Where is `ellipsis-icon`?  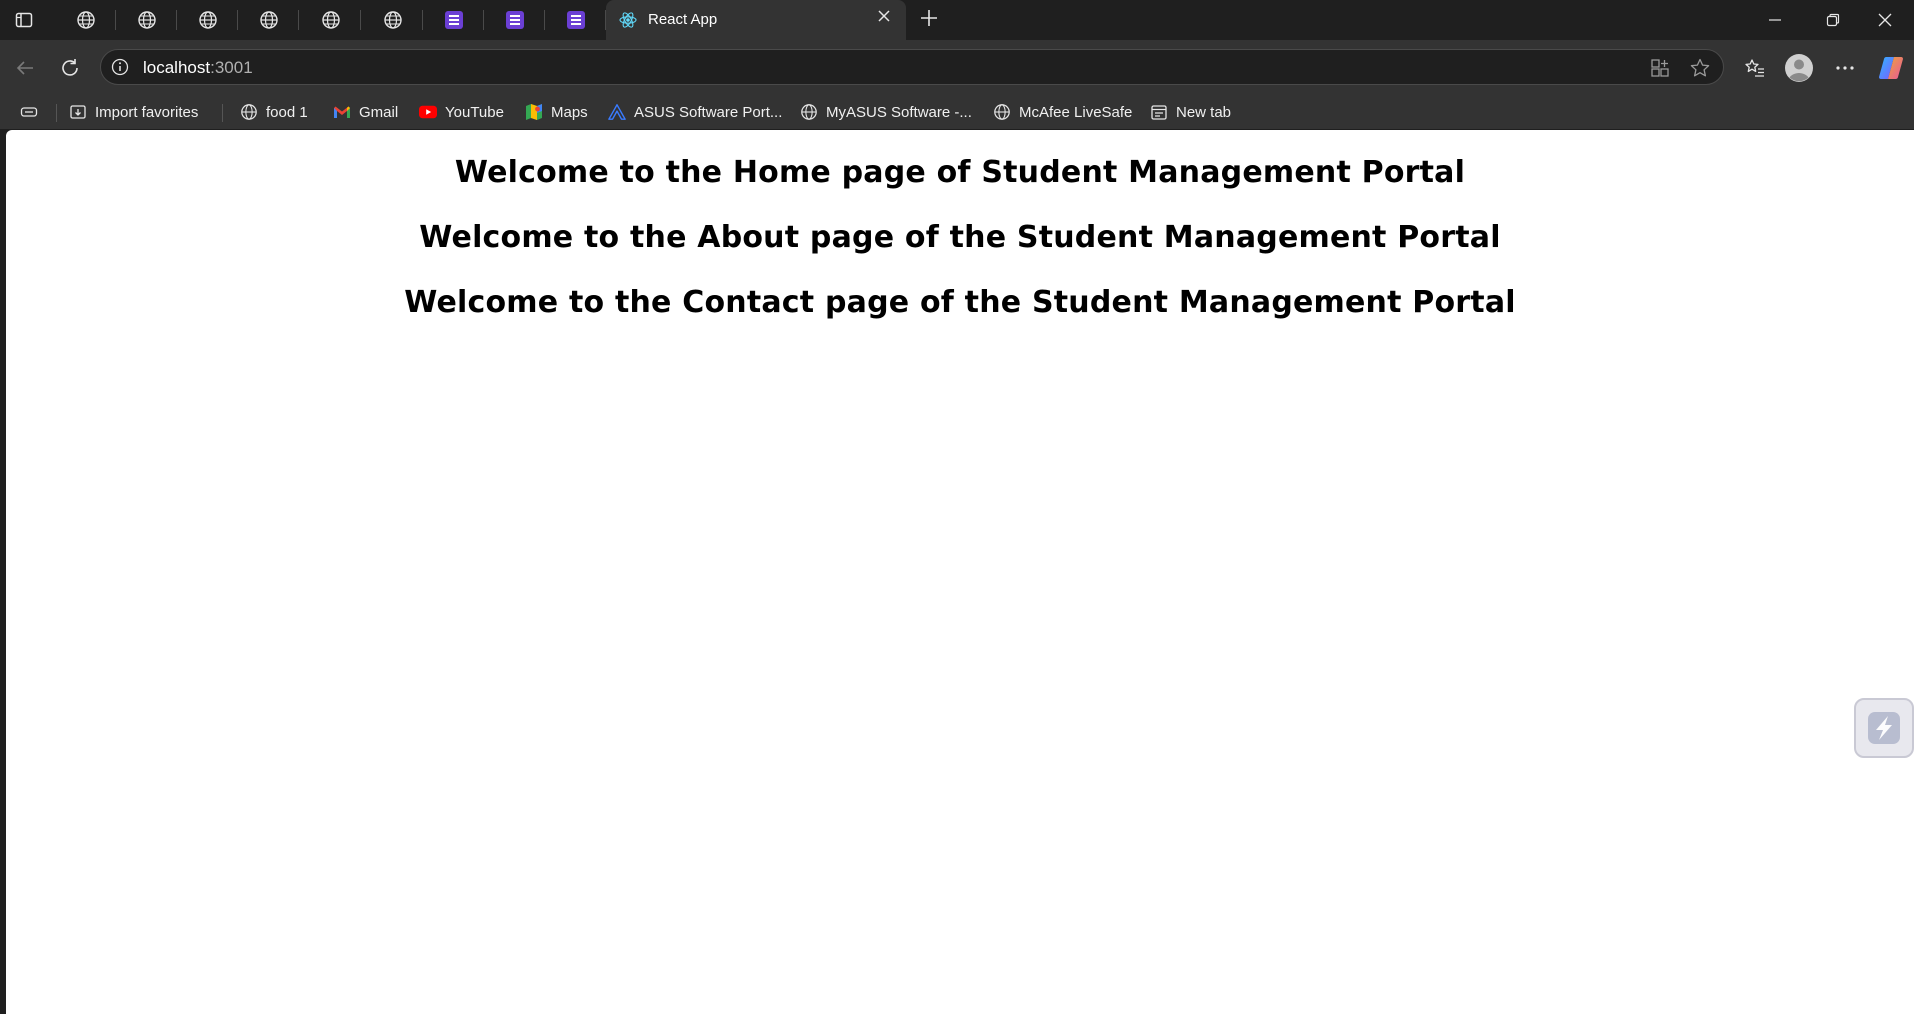
ellipsis-icon is located at coordinates (1845, 68).